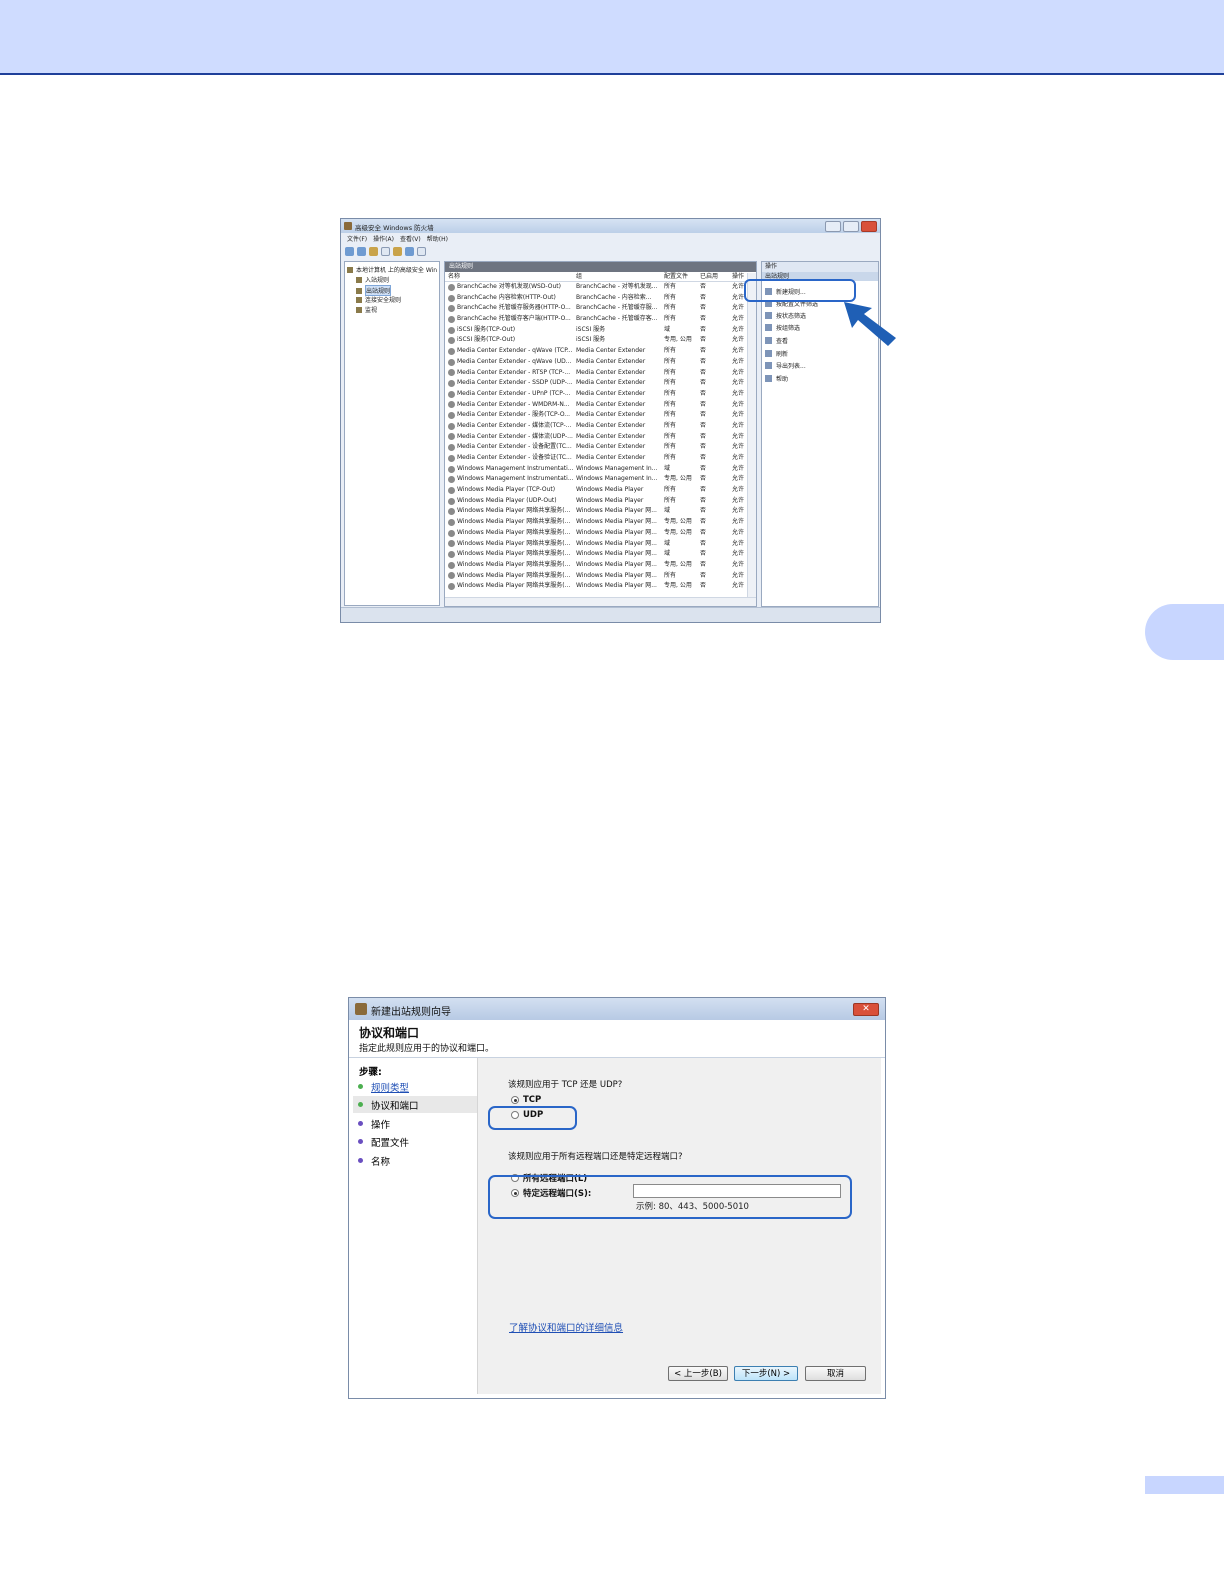 This screenshot has height=1584, width=1224. Describe the element at coordinates (372, 279) in the screenshot. I see `tree-item-inbound: 入站规则` at that location.